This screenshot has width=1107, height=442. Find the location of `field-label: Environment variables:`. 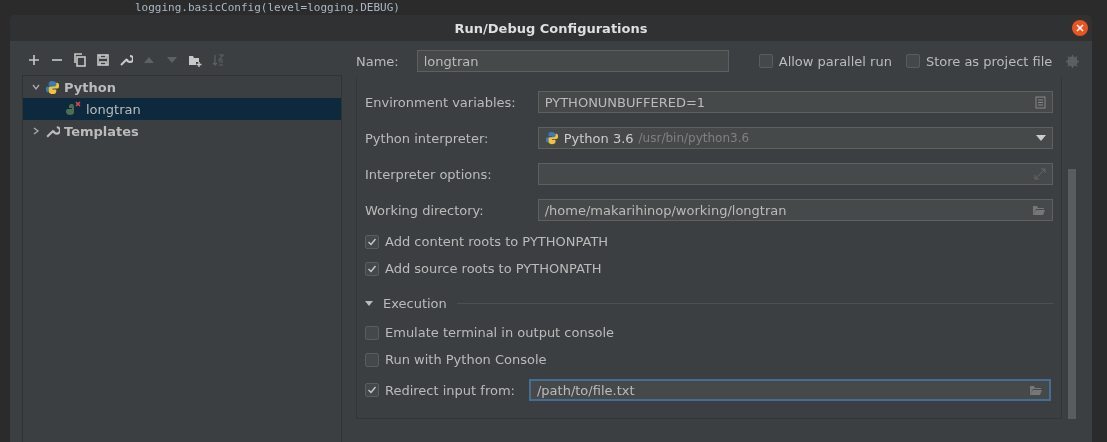

field-label: Environment variables: is located at coordinates (441, 102).